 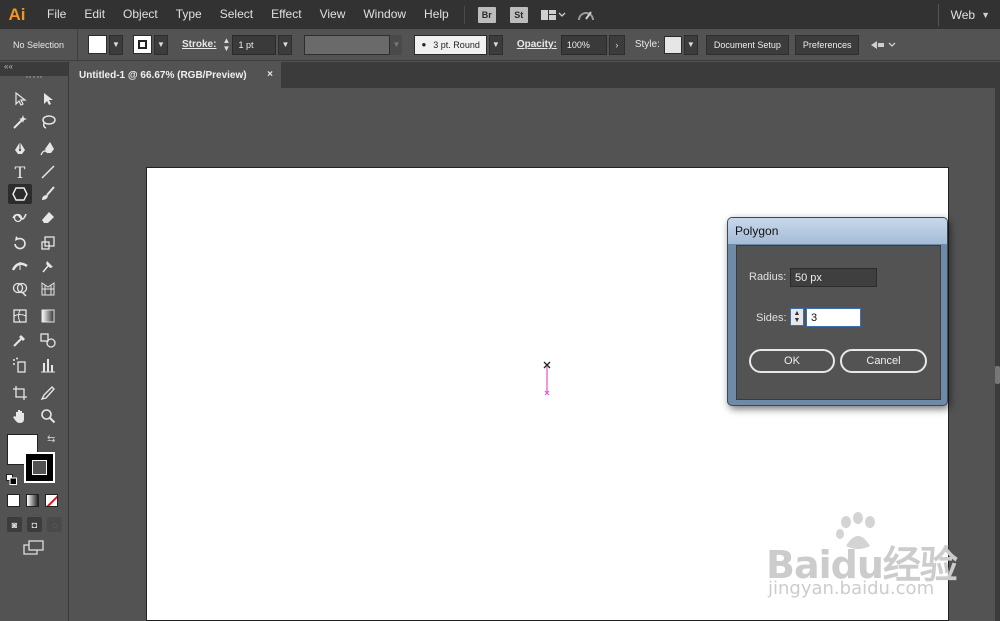 I want to click on stock-button: St, so click(x=518, y=14).